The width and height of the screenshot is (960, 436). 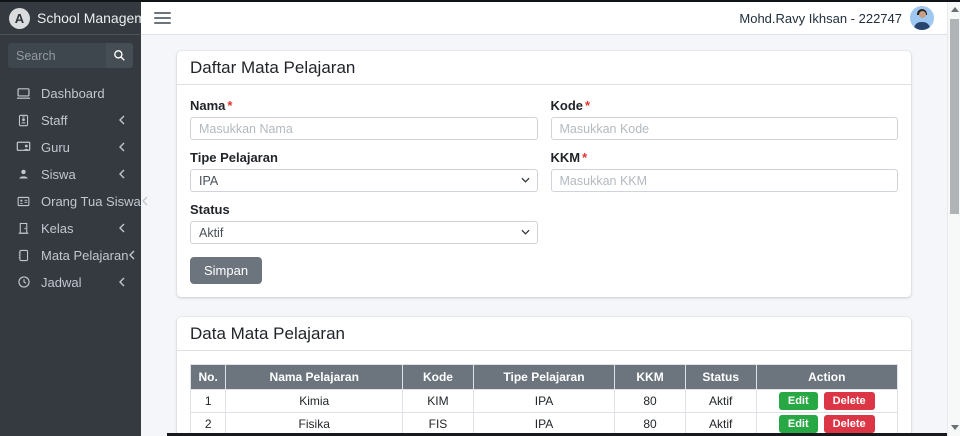 I want to click on cell-nama: Kimia, so click(x=314, y=401).